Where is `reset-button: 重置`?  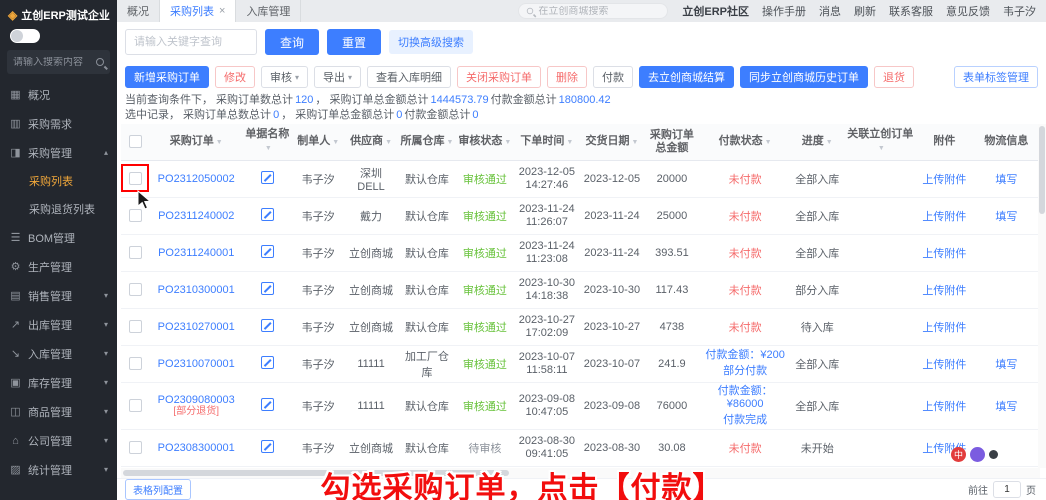
reset-button: 重置 is located at coordinates (354, 42).